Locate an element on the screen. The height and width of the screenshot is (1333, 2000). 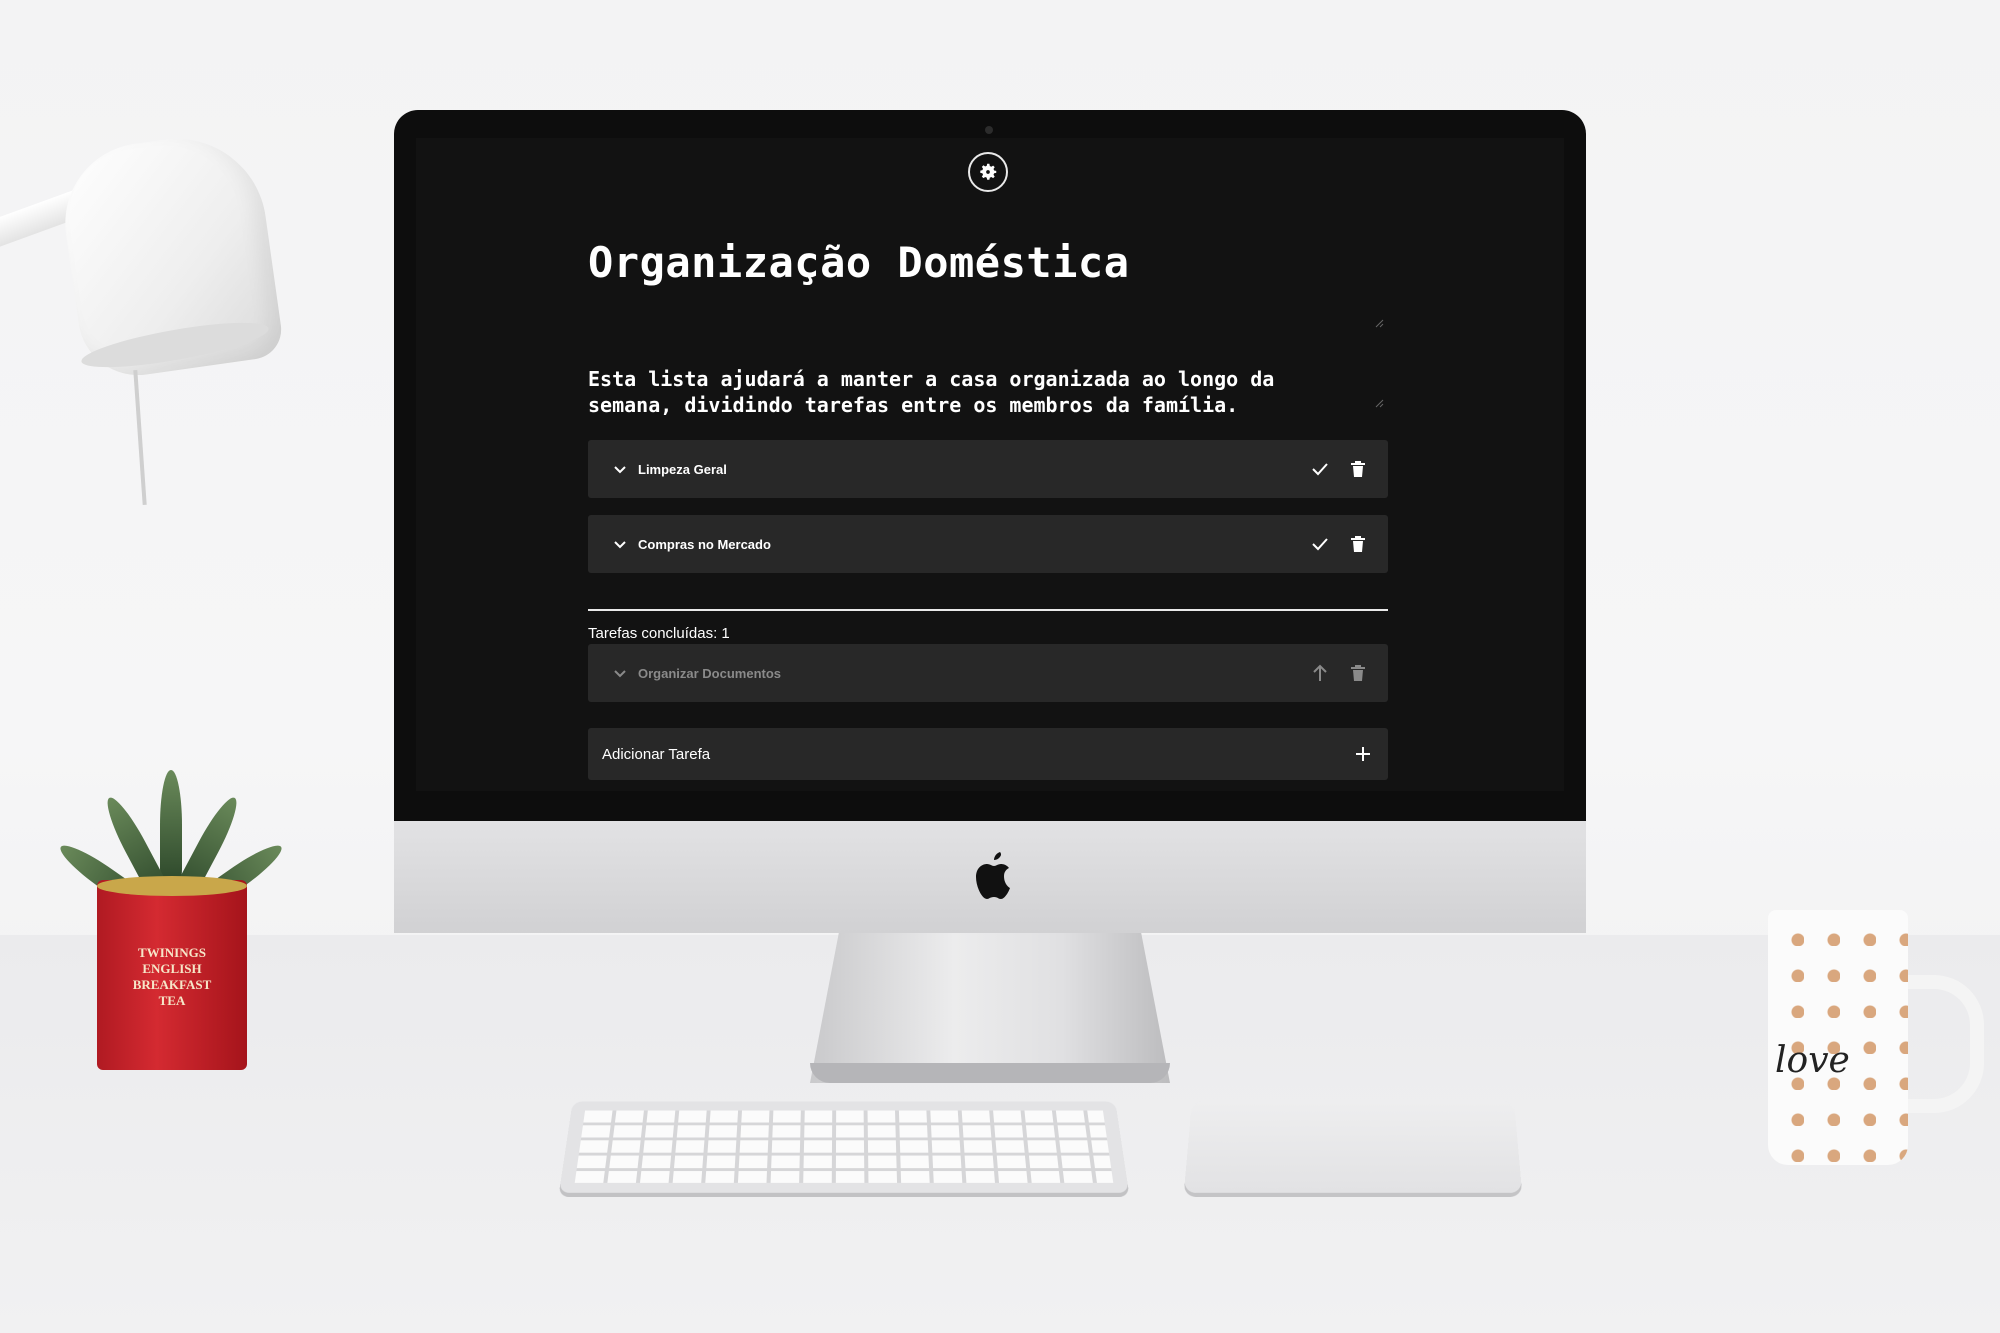
task-item: Limpeza Geral is located at coordinates (988, 469).